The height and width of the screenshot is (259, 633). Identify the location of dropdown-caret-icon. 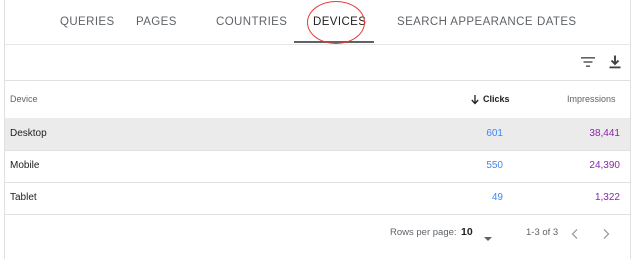
(488, 239).